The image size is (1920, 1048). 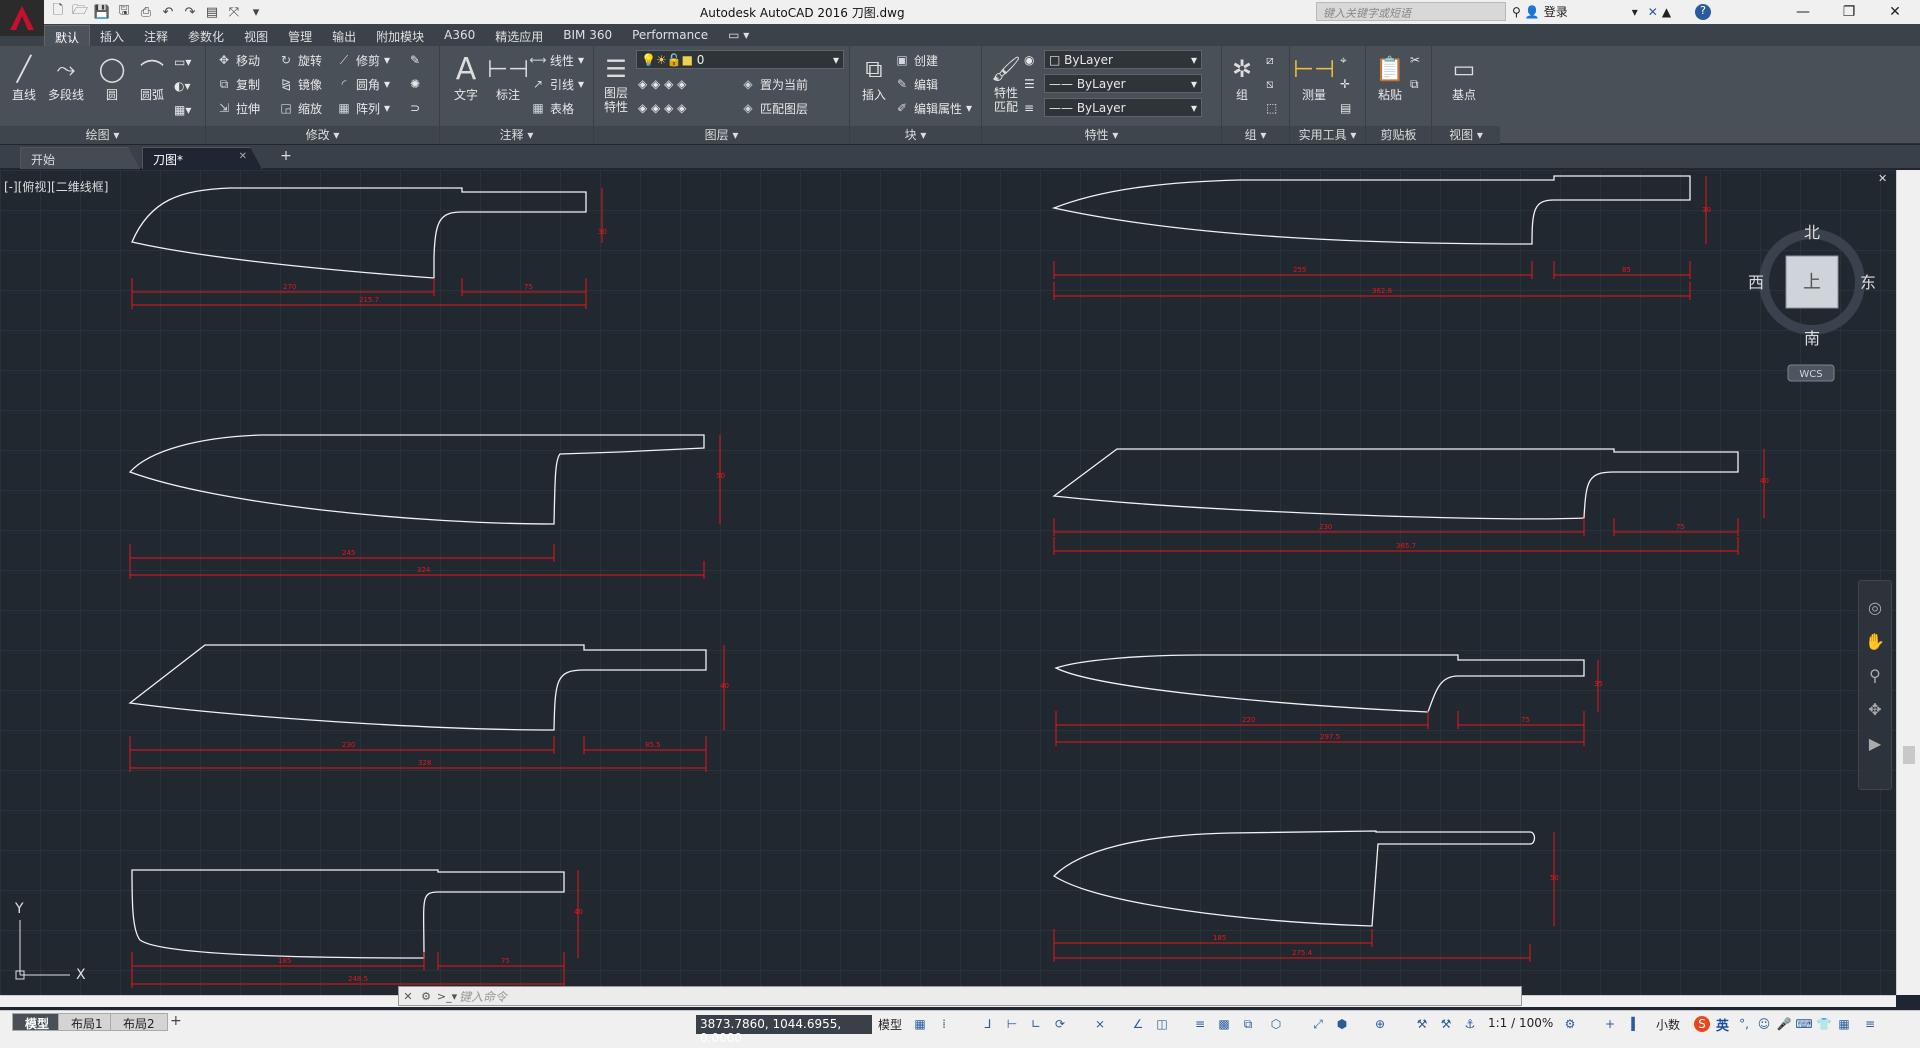 I want to click on ortho-icon: ∟, so click(x=1036, y=1024).